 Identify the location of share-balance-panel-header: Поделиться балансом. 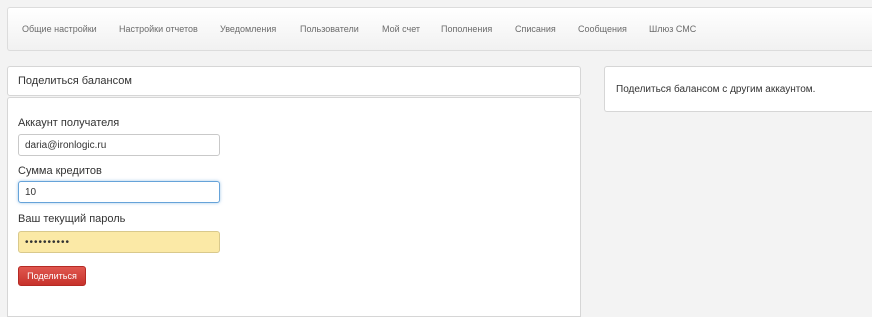
(294, 81).